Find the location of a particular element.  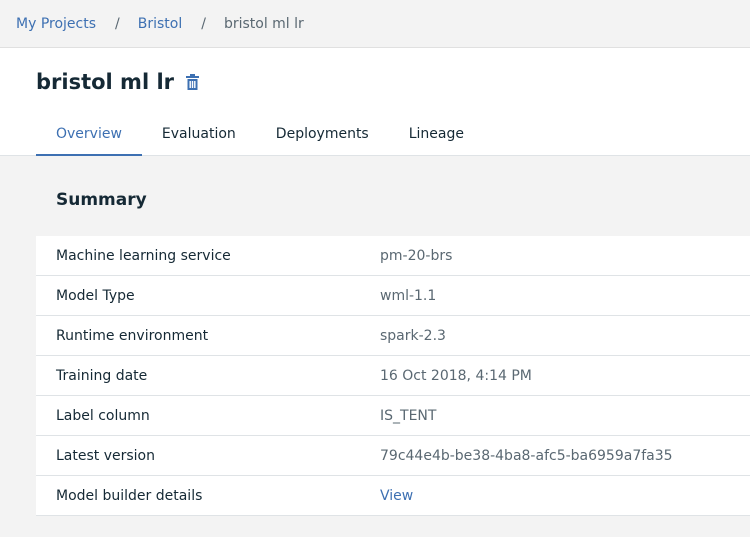

row-value: spark-2.3 is located at coordinates (413, 335).